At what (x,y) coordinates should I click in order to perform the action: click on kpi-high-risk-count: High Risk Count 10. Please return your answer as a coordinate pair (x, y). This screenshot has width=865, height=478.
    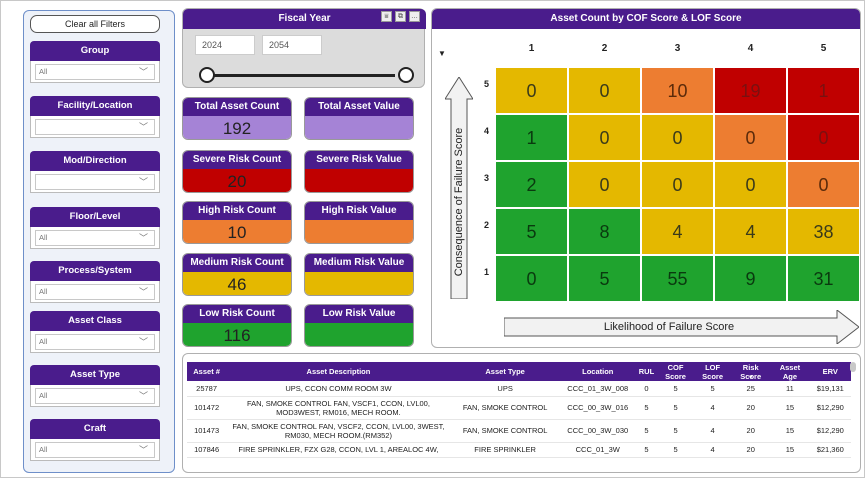
    Looking at the image, I should click on (237, 222).